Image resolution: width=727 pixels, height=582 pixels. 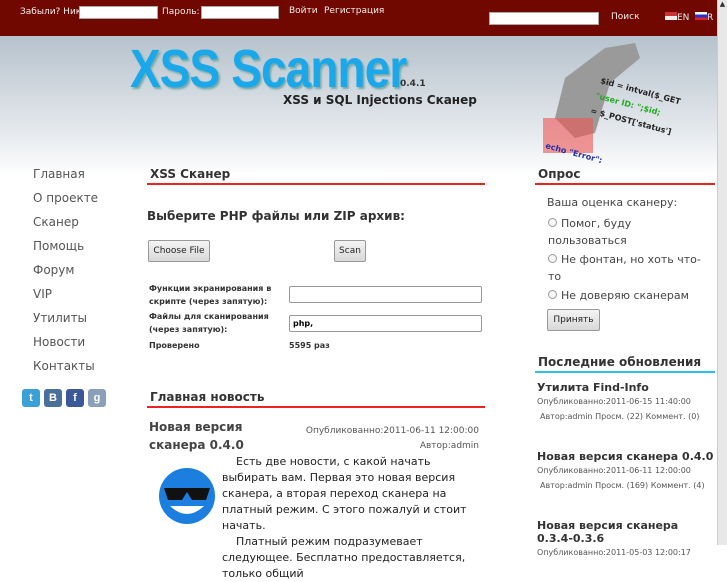 What do you see at coordinates (573, 320) in the screenshot?
I see `poll-submit-button: Принять` at bounding box center [573, 320].